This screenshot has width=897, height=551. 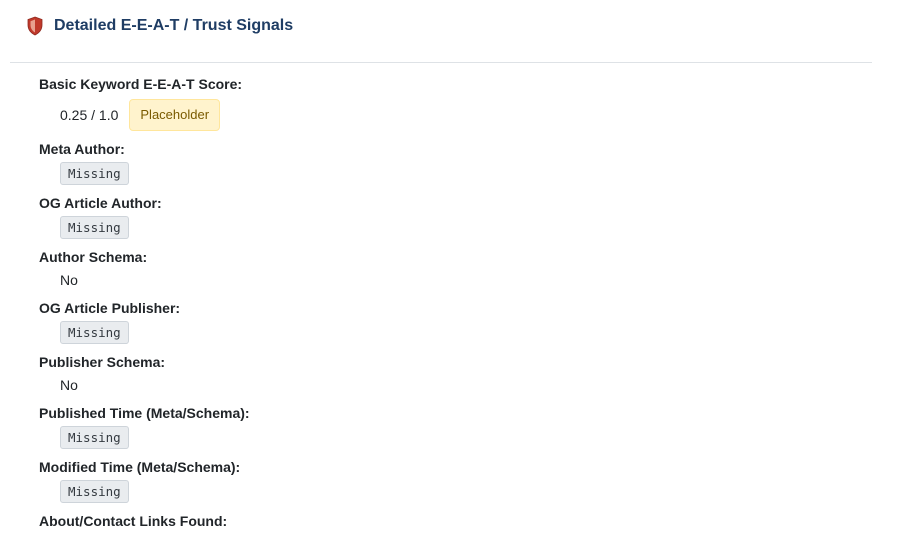 What do you see at coordinates (102, 362) in the screenshot?
I see `field-label: Publisher Schema:` at bounding box center [102, 362].